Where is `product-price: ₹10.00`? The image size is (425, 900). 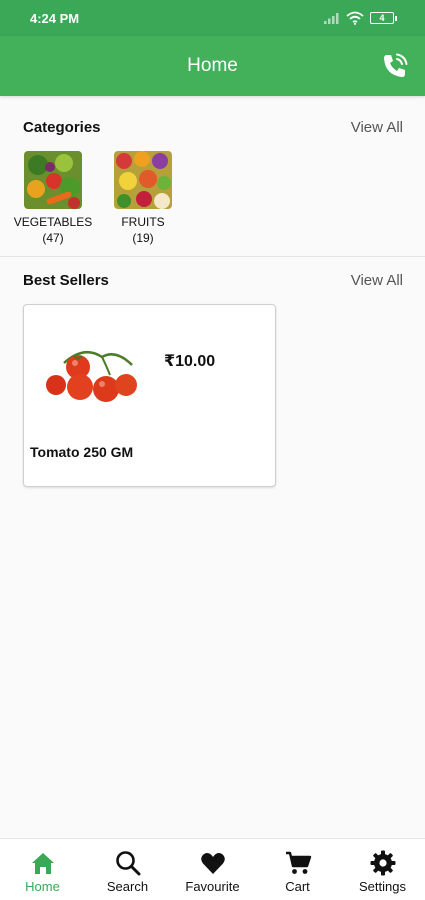 product-price: ₹10.00 is located at coordinates (190, 361).